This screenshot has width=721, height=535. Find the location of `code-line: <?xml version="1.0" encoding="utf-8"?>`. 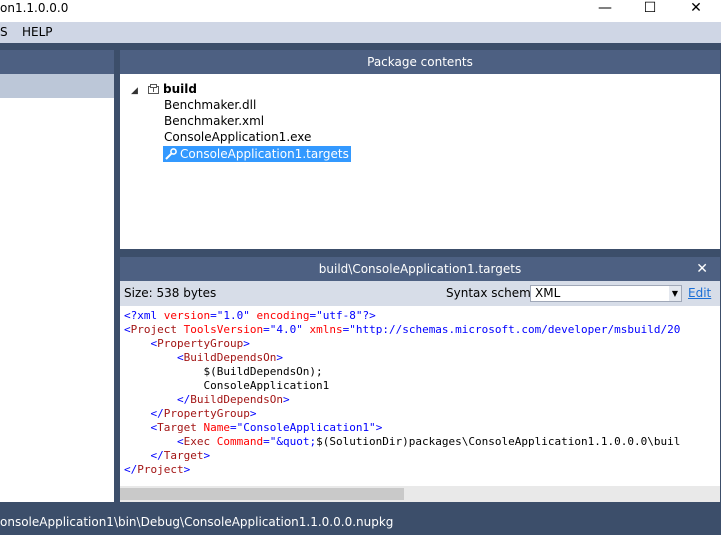

code-line: <?xml version="1.0" encoding="utf-8"?> is located at coordinates (250, 316).